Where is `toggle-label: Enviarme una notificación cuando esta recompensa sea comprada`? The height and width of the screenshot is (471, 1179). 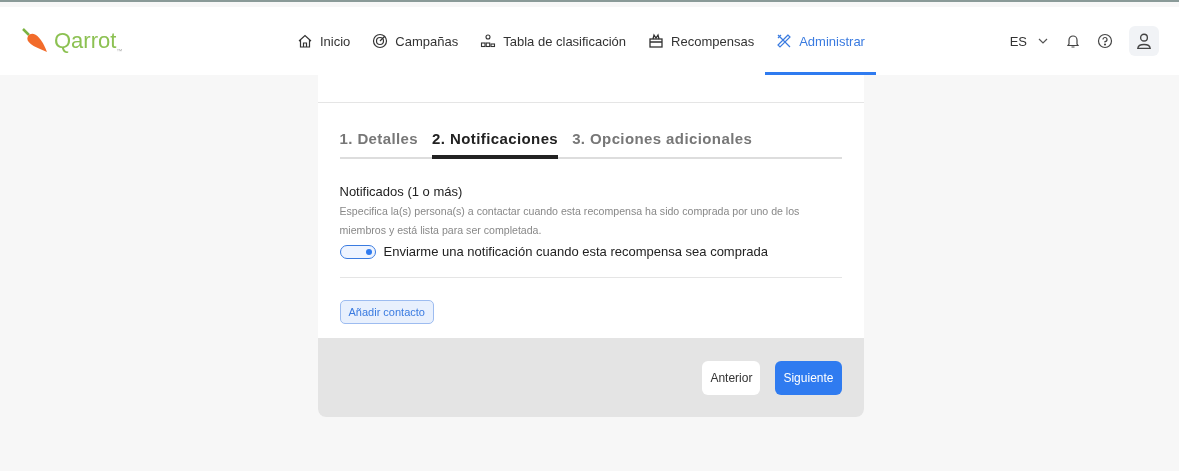 toggle-label: Enviarme una notificación cuando esta recompensa sea comprada is located at coordinates (575, 251).